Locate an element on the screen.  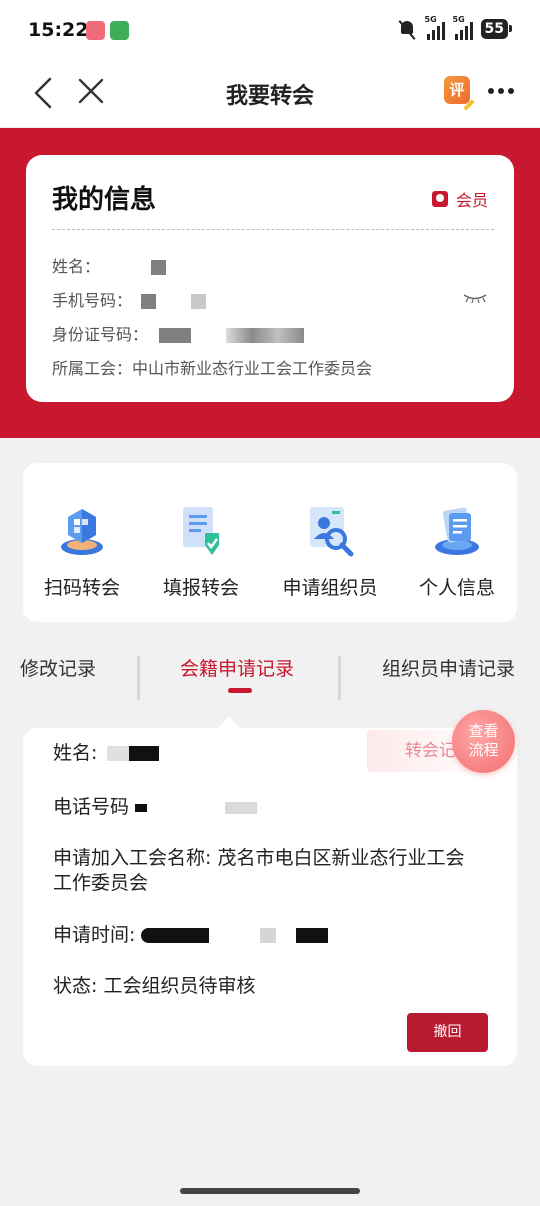
record-status-value: 工会组织员待审核 is located at coordinates (179, 986).